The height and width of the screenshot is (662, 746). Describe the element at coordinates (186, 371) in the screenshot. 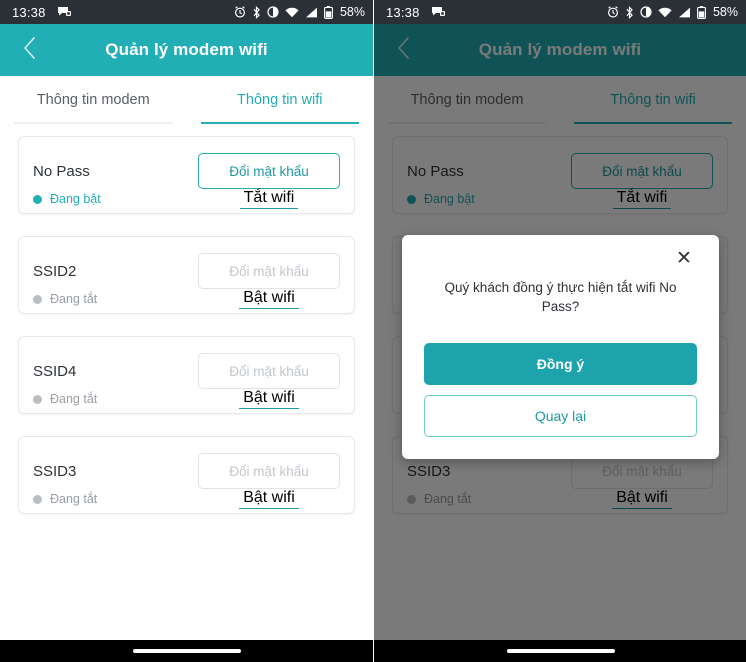

I see `wifi-card-top-row: SSID4 Đổi mật khẩu` at that location.